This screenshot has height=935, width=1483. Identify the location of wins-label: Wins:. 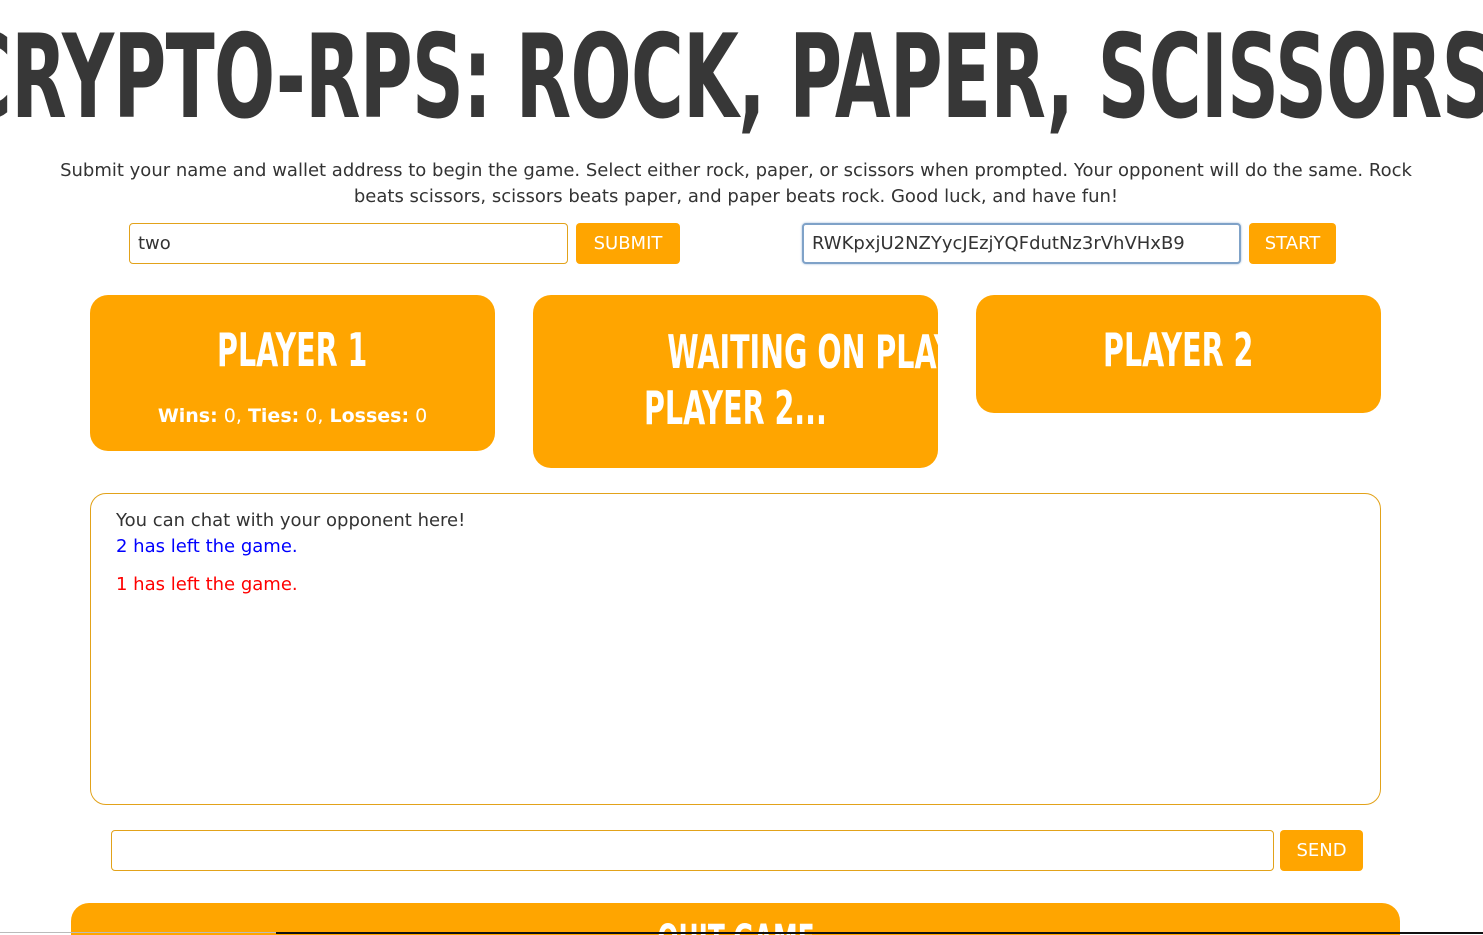
(187, 416).